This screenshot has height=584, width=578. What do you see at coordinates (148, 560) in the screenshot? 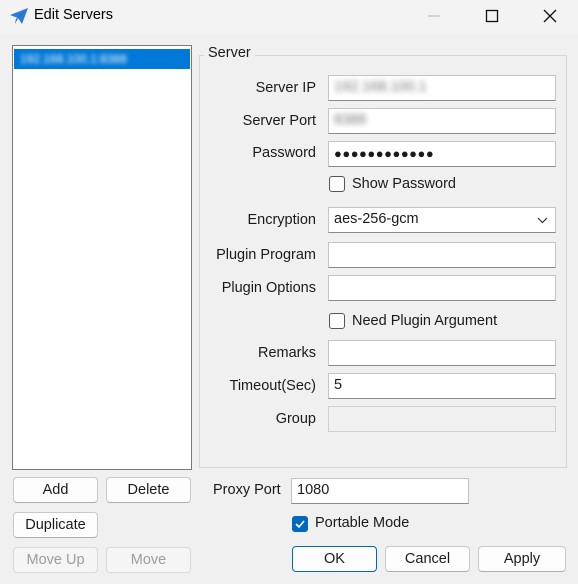
I see `move-down-button: Move` at bounding box center [148, 560].